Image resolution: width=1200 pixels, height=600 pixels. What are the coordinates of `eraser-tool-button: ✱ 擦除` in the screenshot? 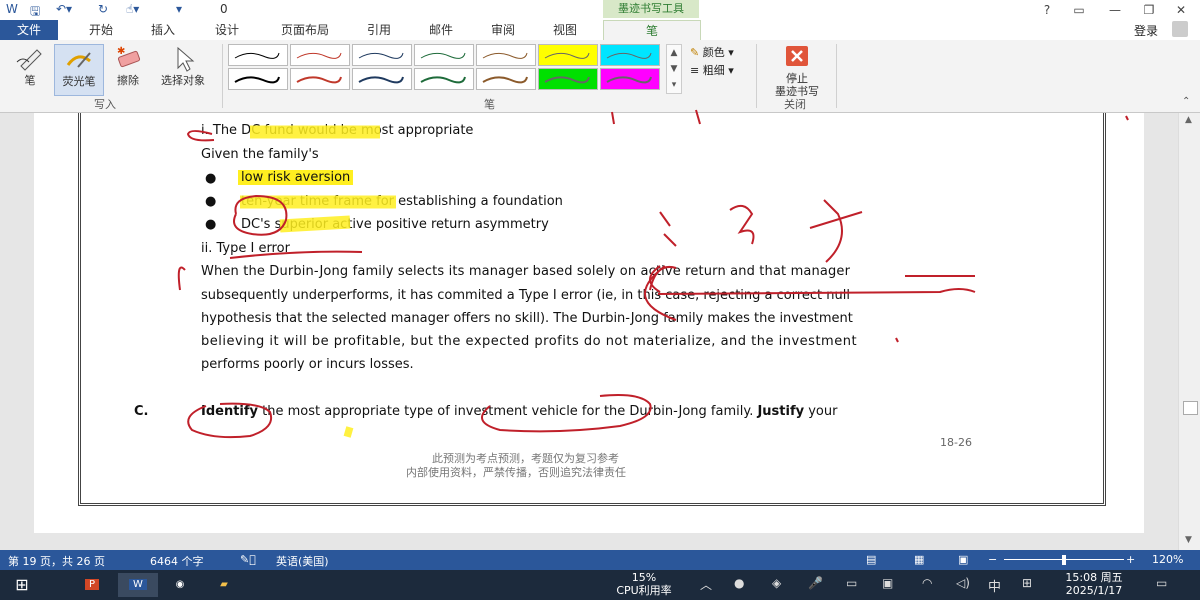 It's located at (128, 69).